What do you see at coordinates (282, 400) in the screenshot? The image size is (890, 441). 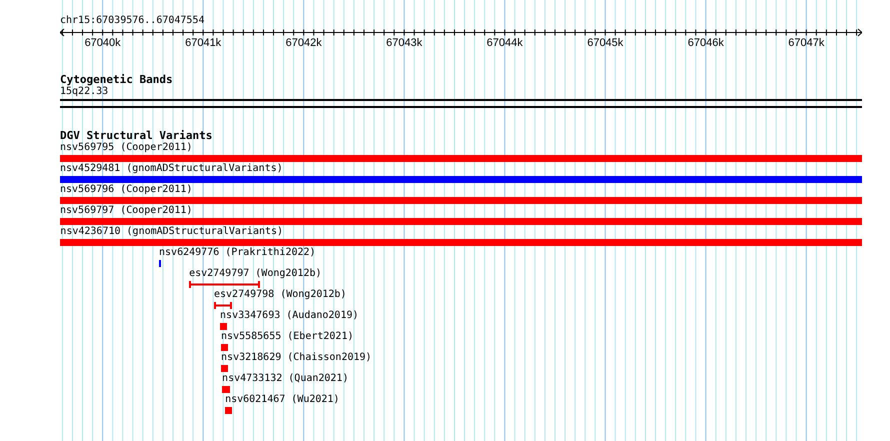 I see `variant-label: nsv6021467 (Wu2021)` at bounding box center [282, 400].